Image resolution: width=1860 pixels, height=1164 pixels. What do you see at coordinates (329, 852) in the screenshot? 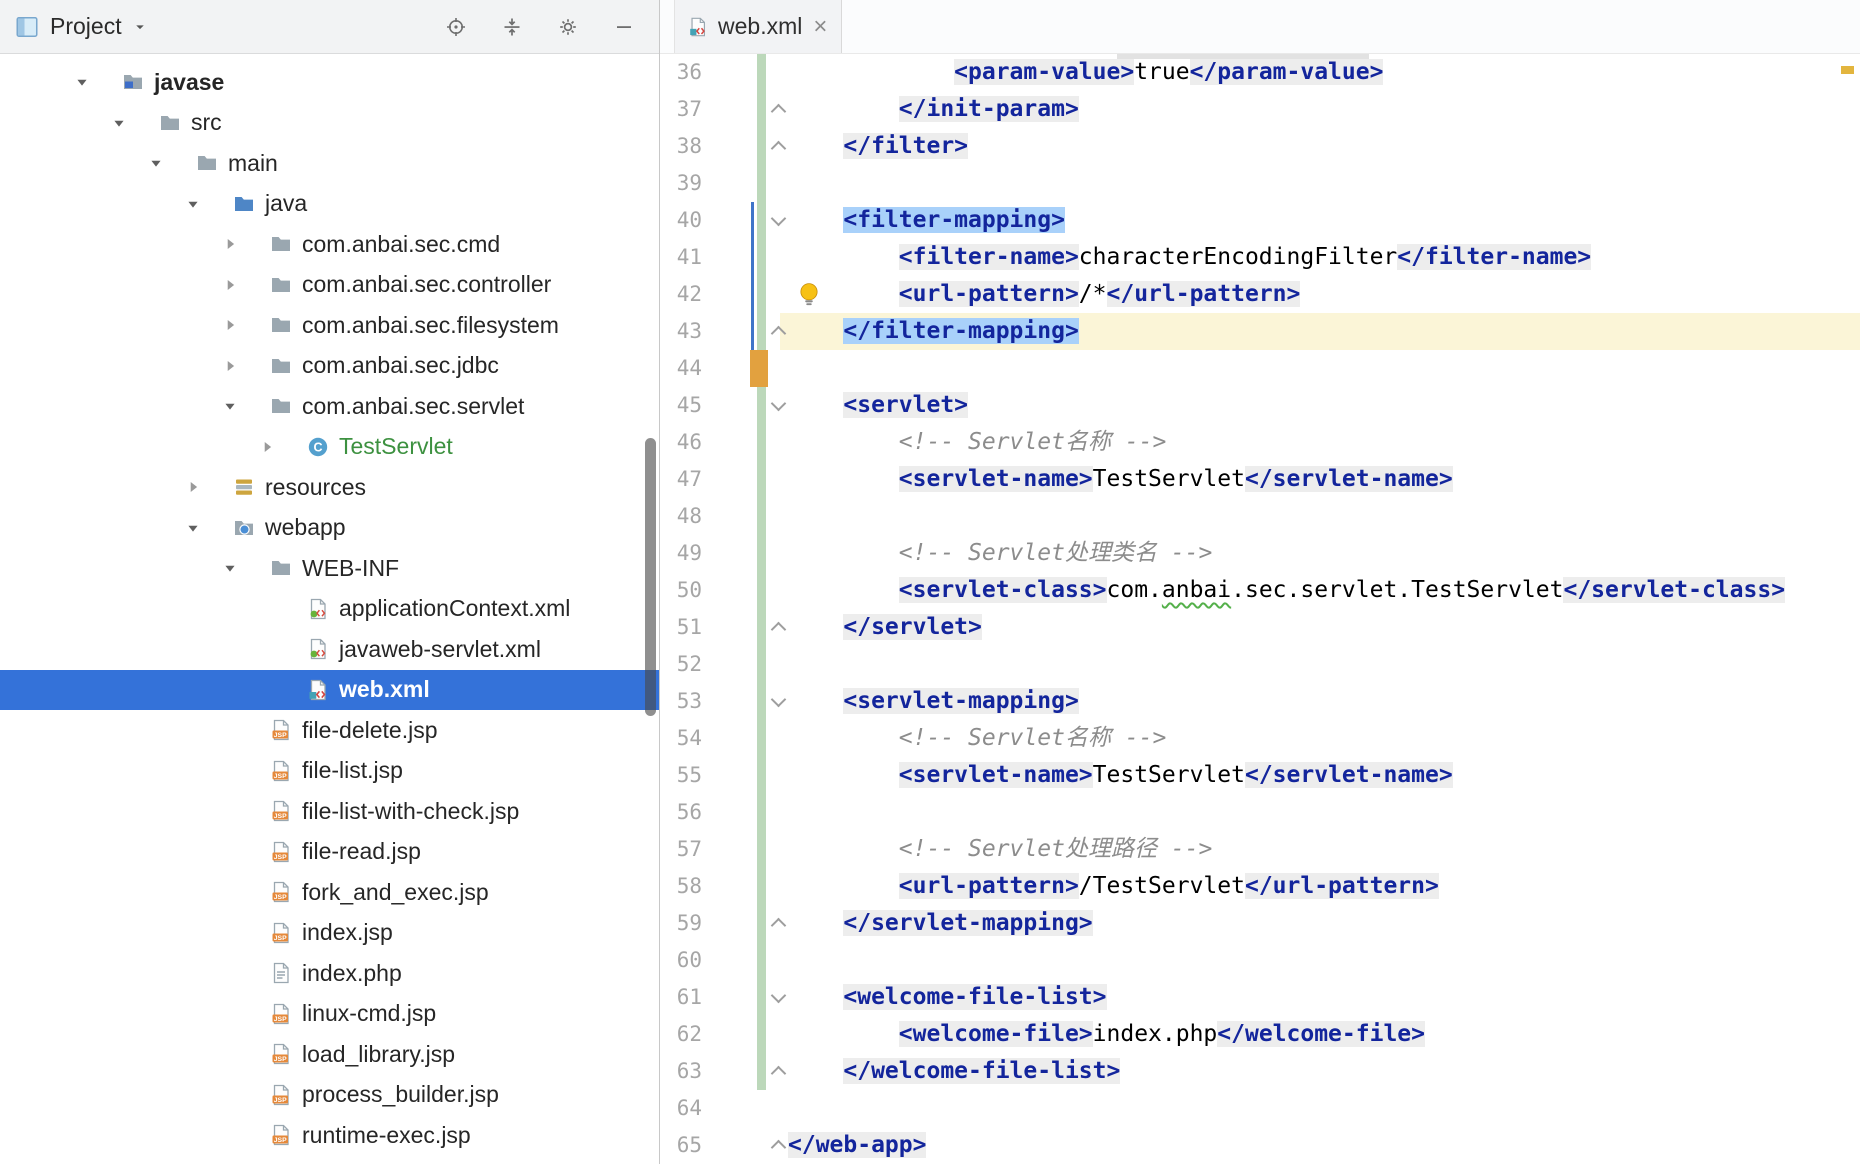
I see `tree-item-file-read-jsp: JSP file-read.jsp` at bounding box center [329, 852].